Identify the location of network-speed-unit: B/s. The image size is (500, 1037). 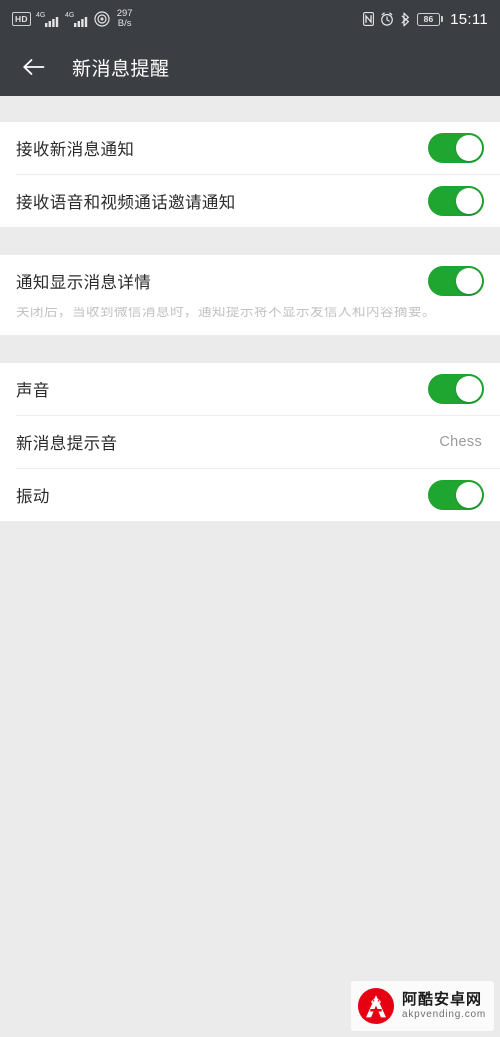
(124, 23).